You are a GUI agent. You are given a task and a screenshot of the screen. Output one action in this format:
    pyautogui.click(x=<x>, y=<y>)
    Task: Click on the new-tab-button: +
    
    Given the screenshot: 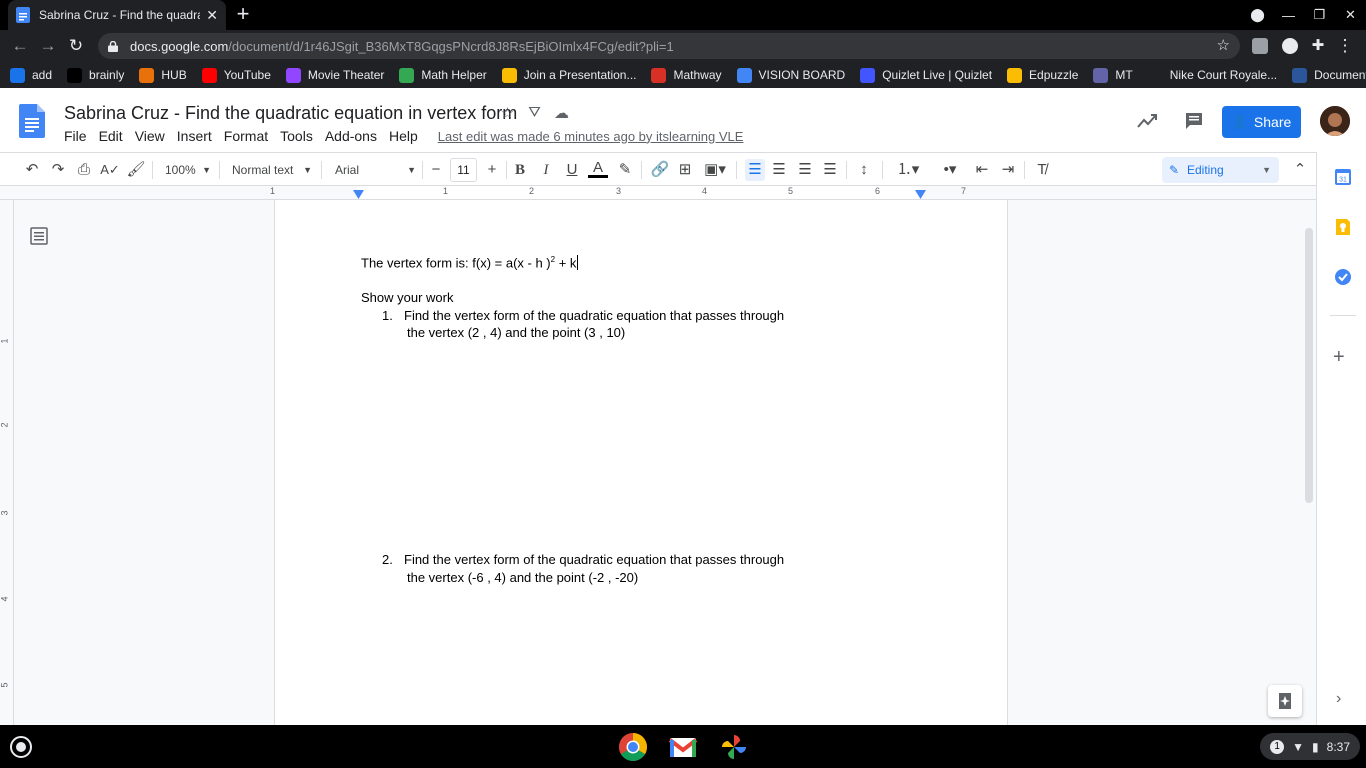 What is the action you would take?
    pyautogui.click(x=243, y=14)
    